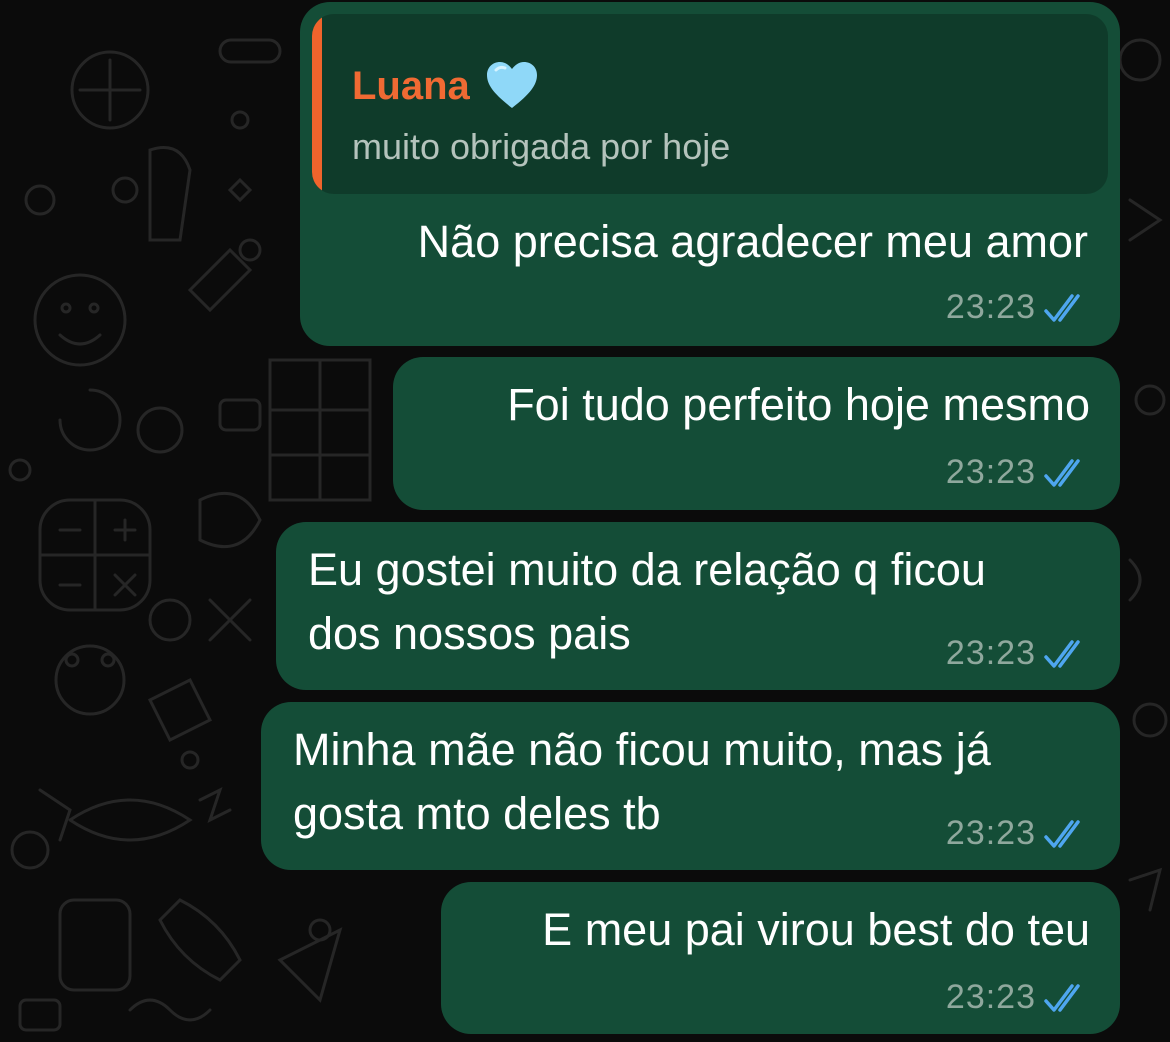 The image size is (1170, 1042). What do you see at coordinates (317, 104) in the screenshot?
I see `quote-accent-bar` at bounding box center [317, 104].